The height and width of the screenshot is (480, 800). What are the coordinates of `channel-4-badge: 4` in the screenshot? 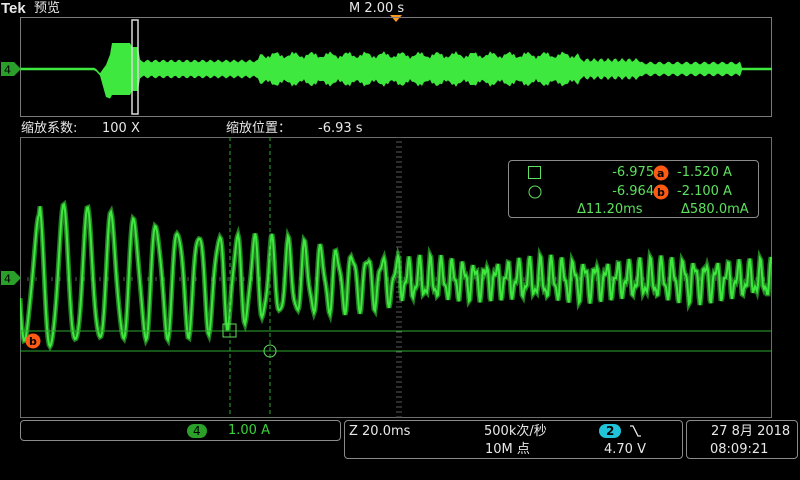 It's located at (197, 431).